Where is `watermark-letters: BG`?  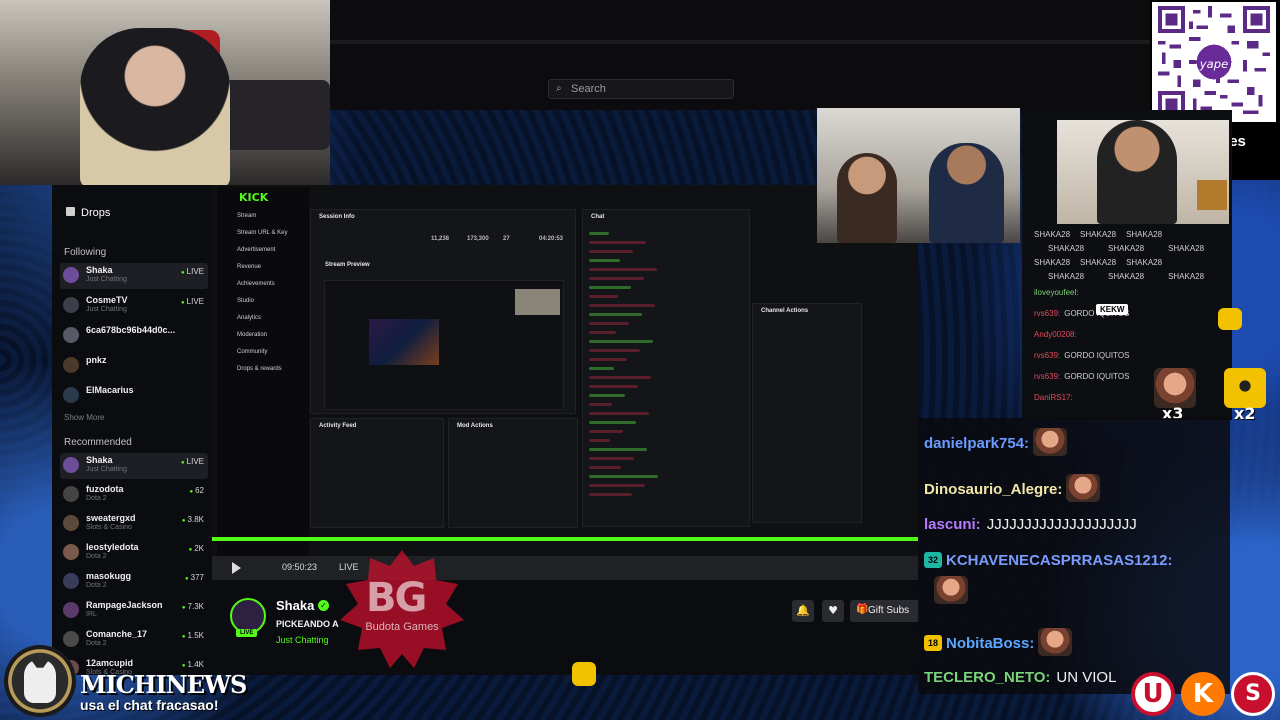 watermark-letters: BG is located at coordinates (396, 598).